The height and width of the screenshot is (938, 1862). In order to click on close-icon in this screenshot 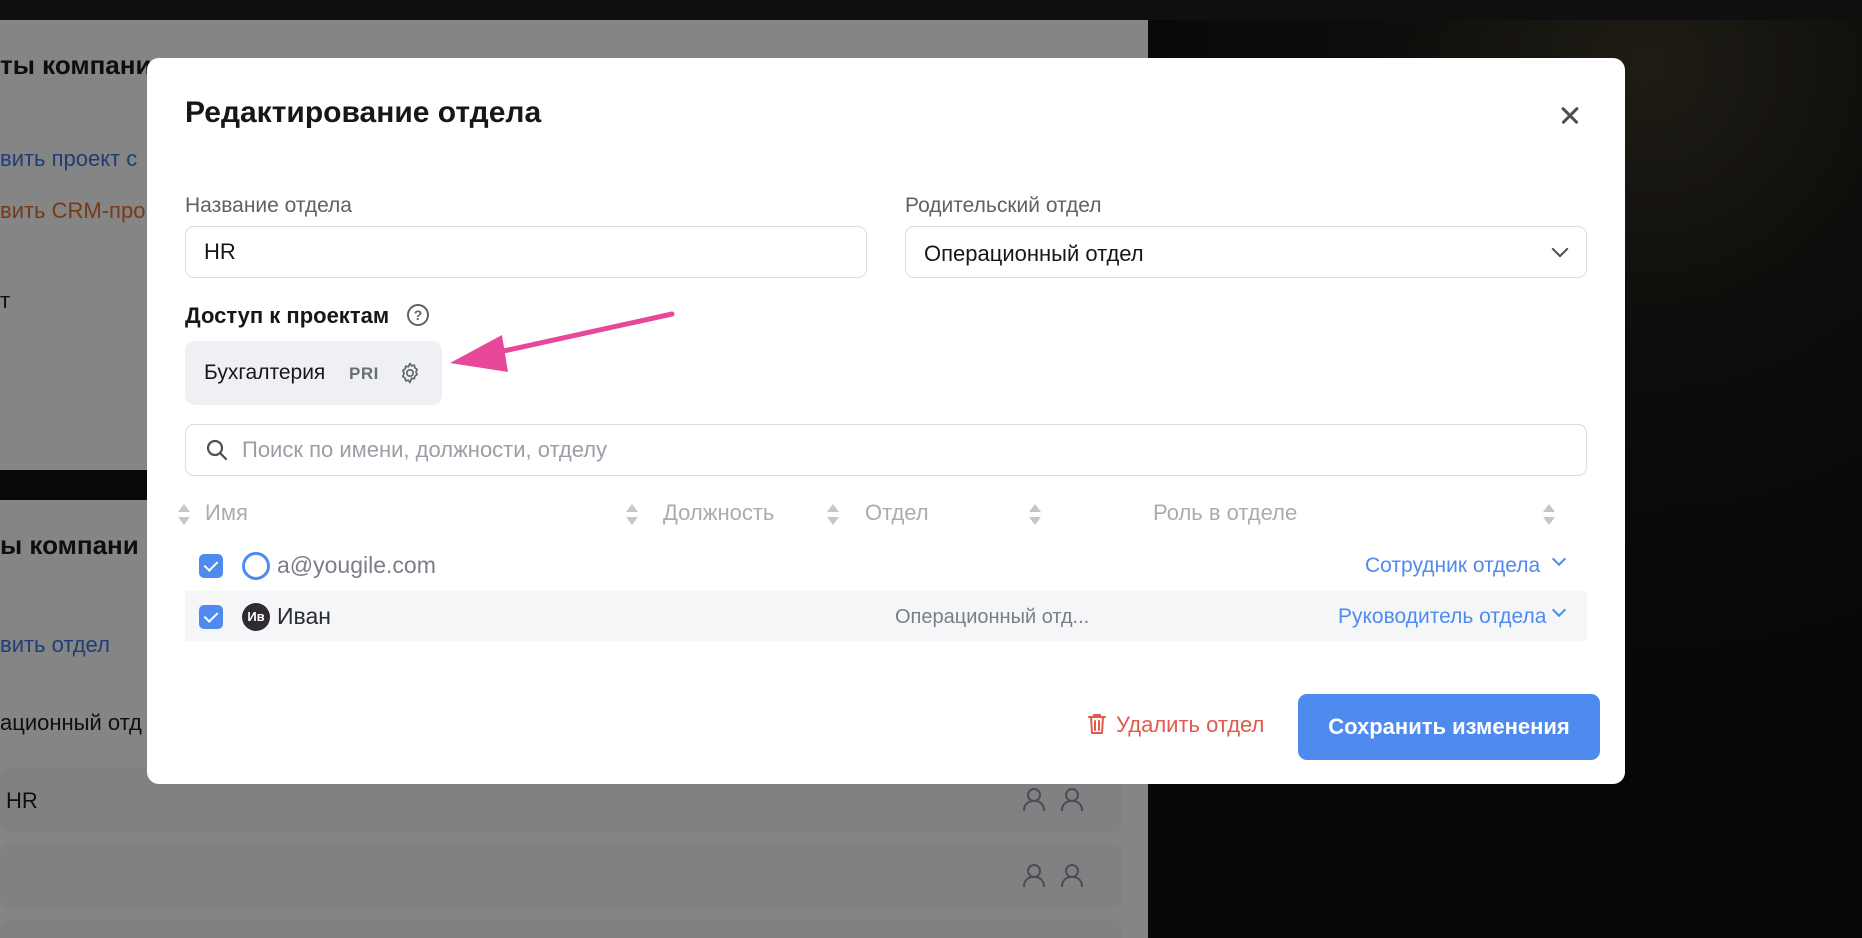, I will do `click(1570, 115)`.